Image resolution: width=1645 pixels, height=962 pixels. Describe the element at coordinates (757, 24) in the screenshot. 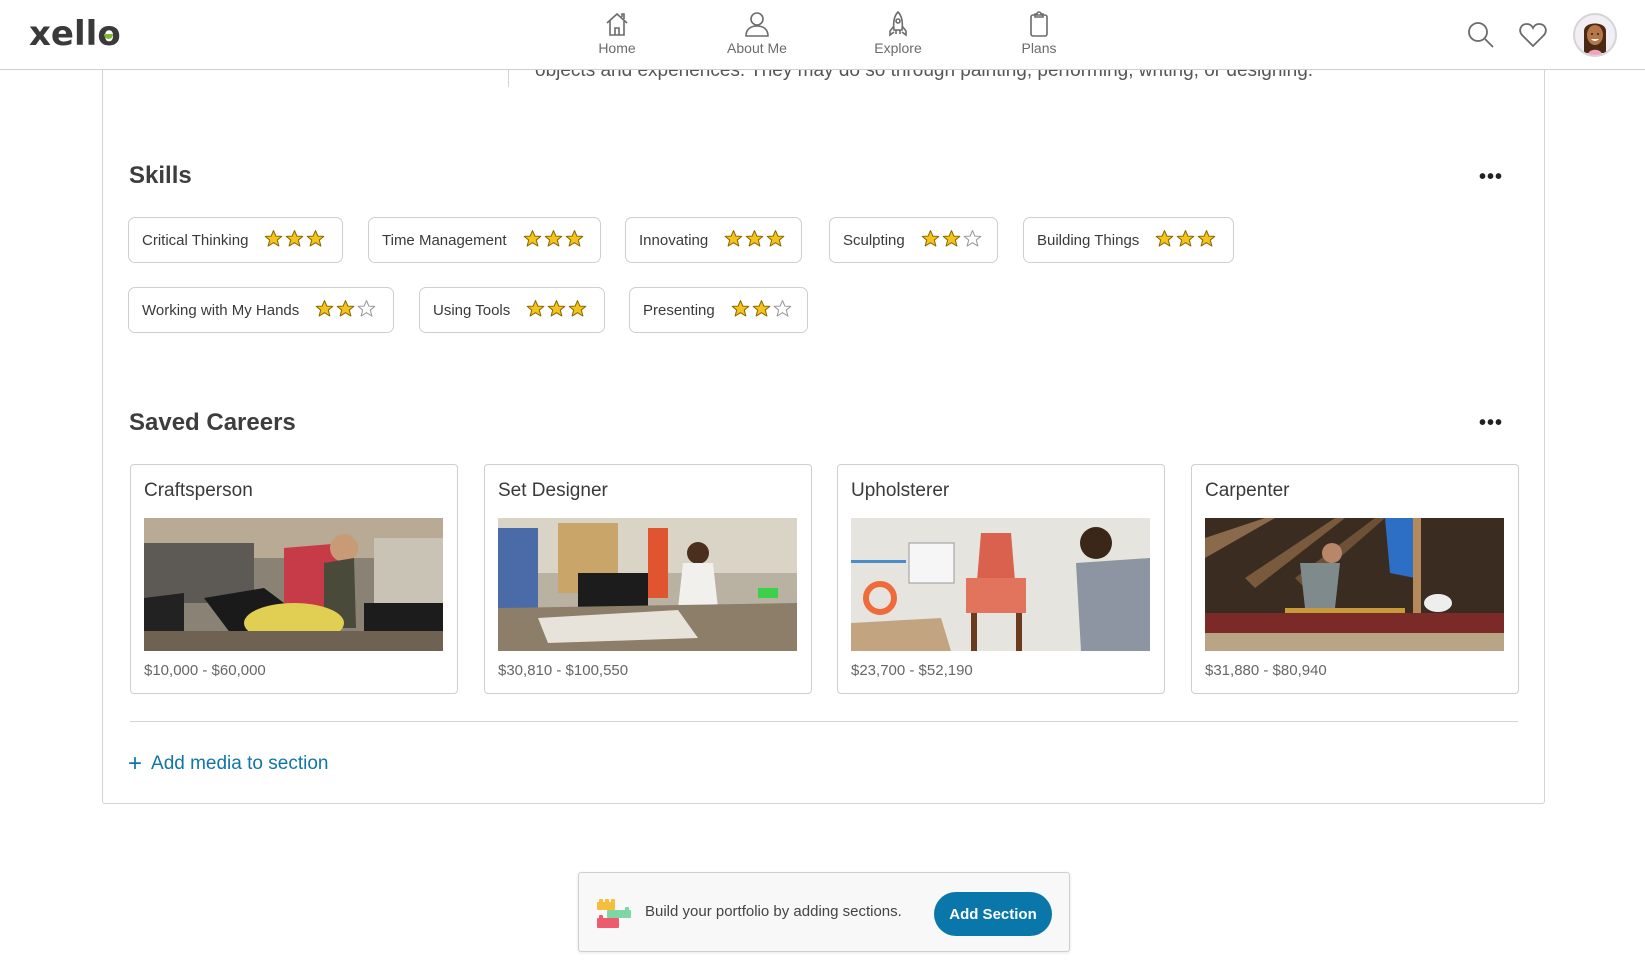

I see `person-icon` at that location.